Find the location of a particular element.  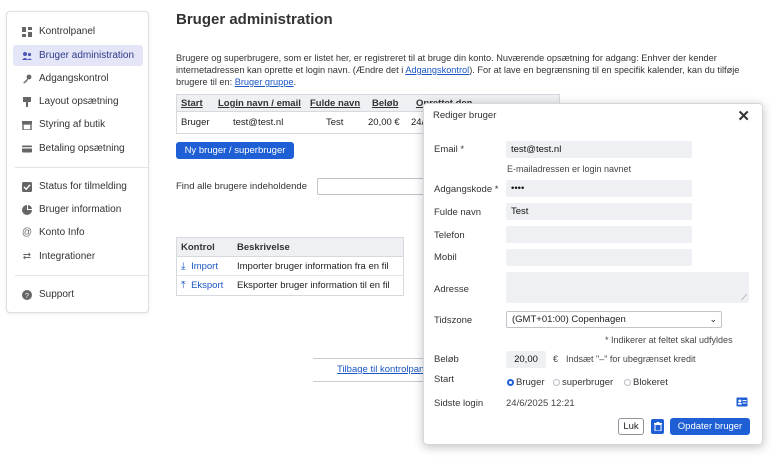

sidebar-item-adgangskontrol: Adgangskontrol is located at coordinates (78, 78).